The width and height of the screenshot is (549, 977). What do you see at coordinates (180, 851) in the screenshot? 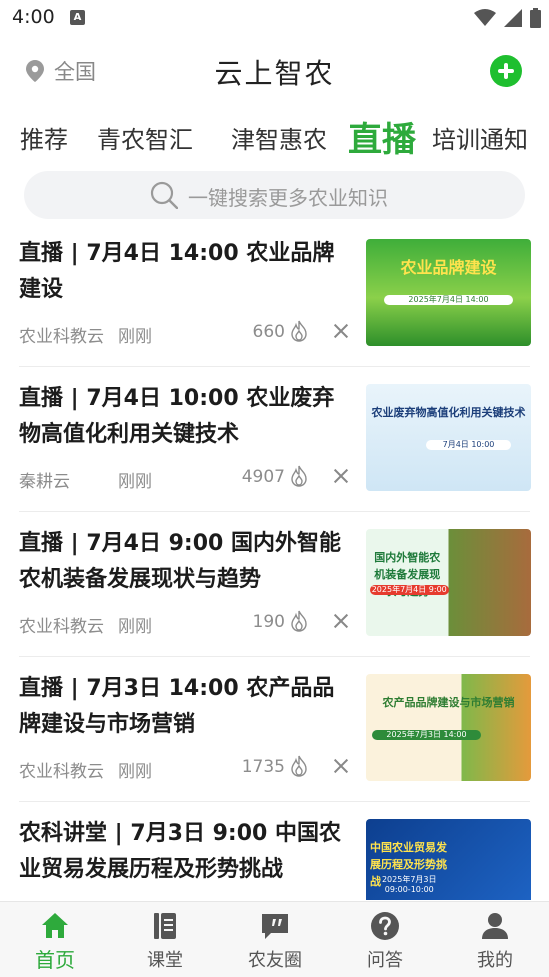
I see `item-title: 农科讲堂 | 7月3日 9:00 中国农业贸易发展历程及形势挑战` at bounding box center [180, 851].